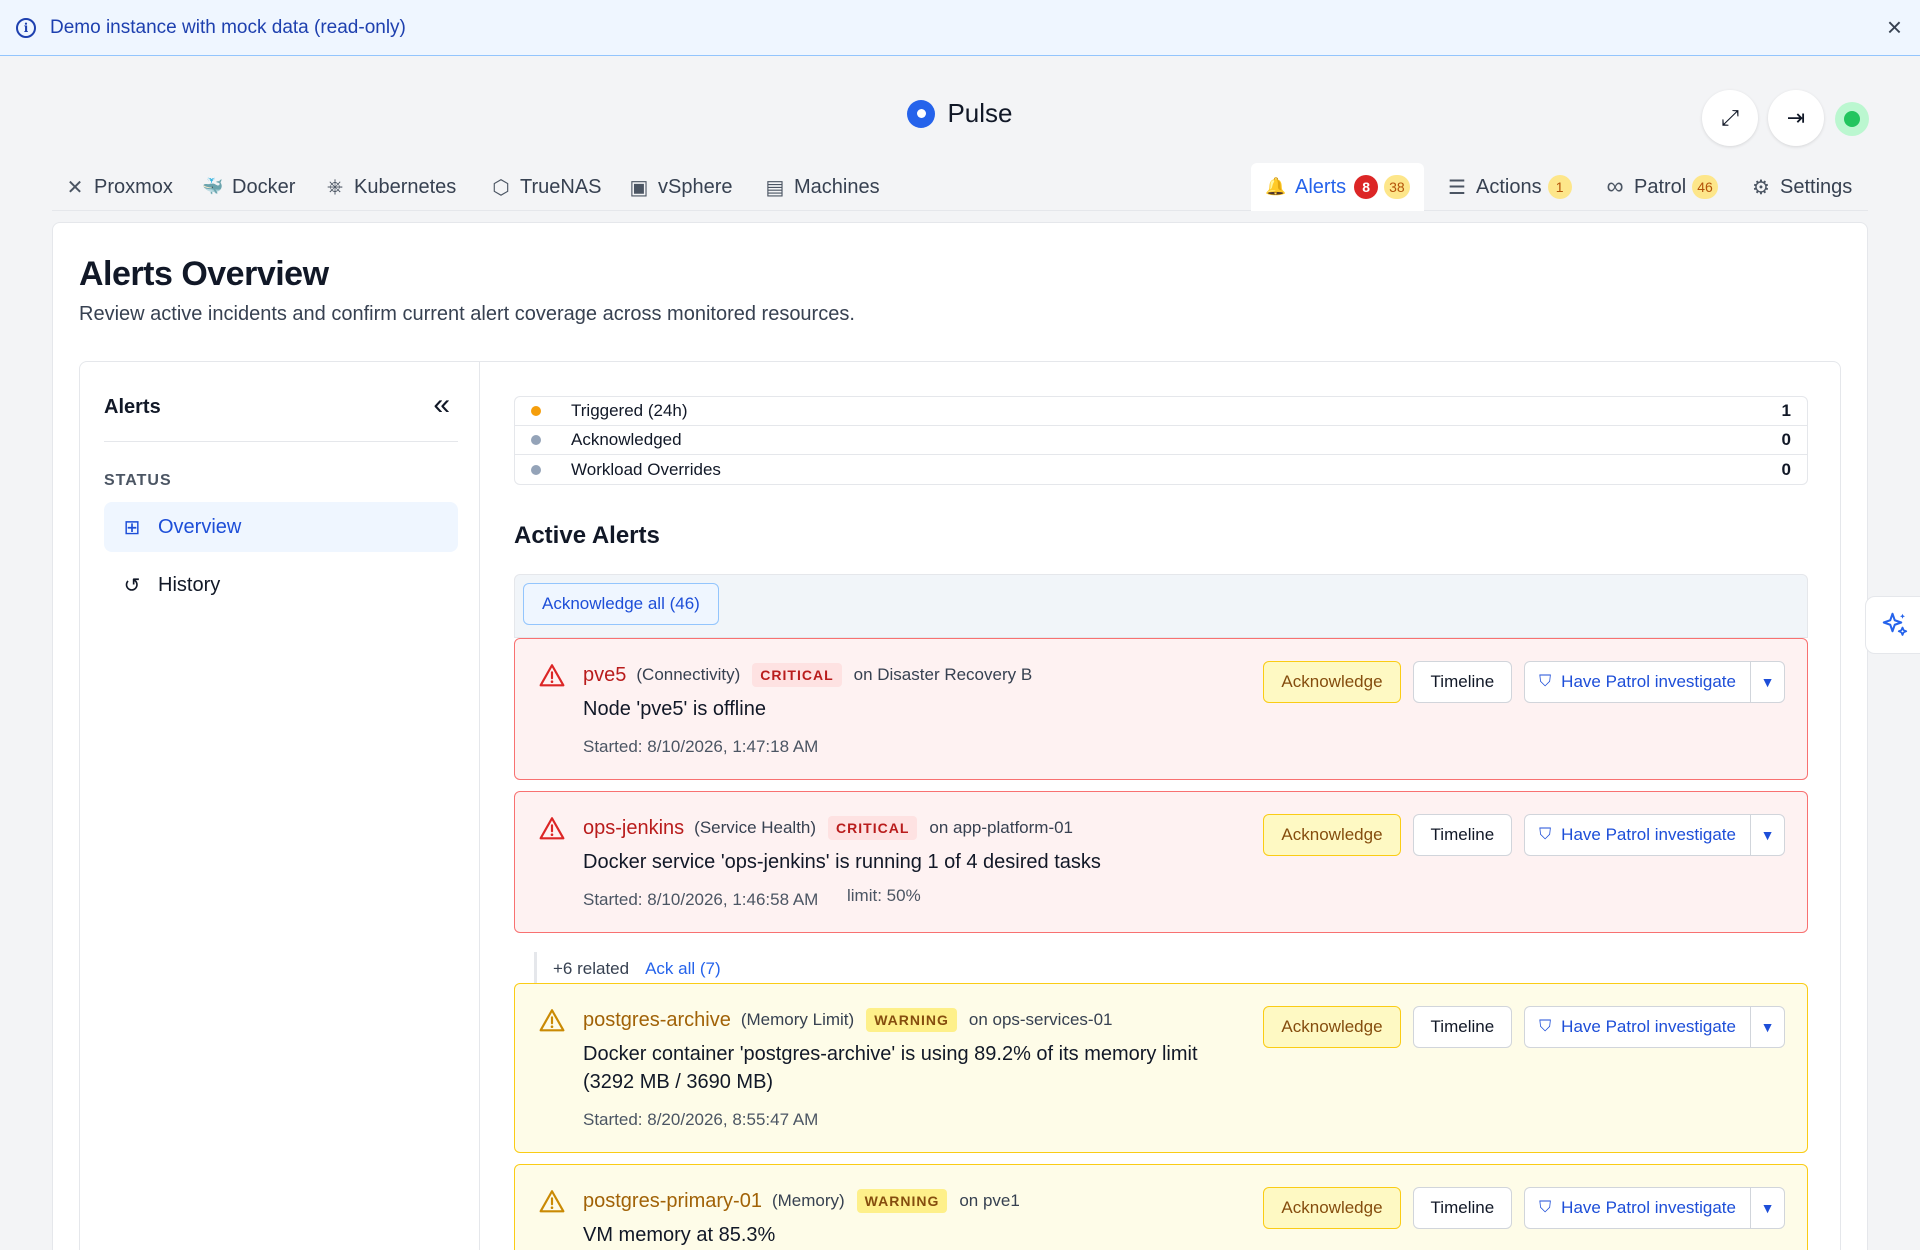 This screenshot has width=1920, height=1250. I want to click on sidebar-item-label: History, so click(189, 584).